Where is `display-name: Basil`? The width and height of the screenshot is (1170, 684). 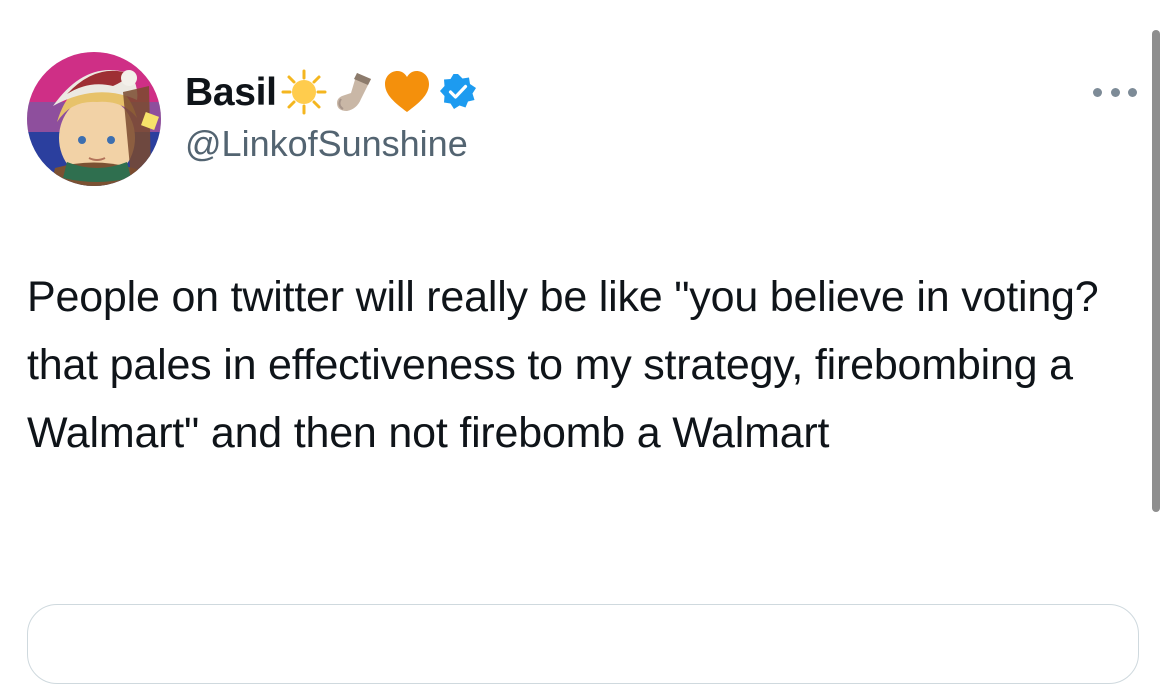 display-name: Basil is located at coordinates (231, 92).